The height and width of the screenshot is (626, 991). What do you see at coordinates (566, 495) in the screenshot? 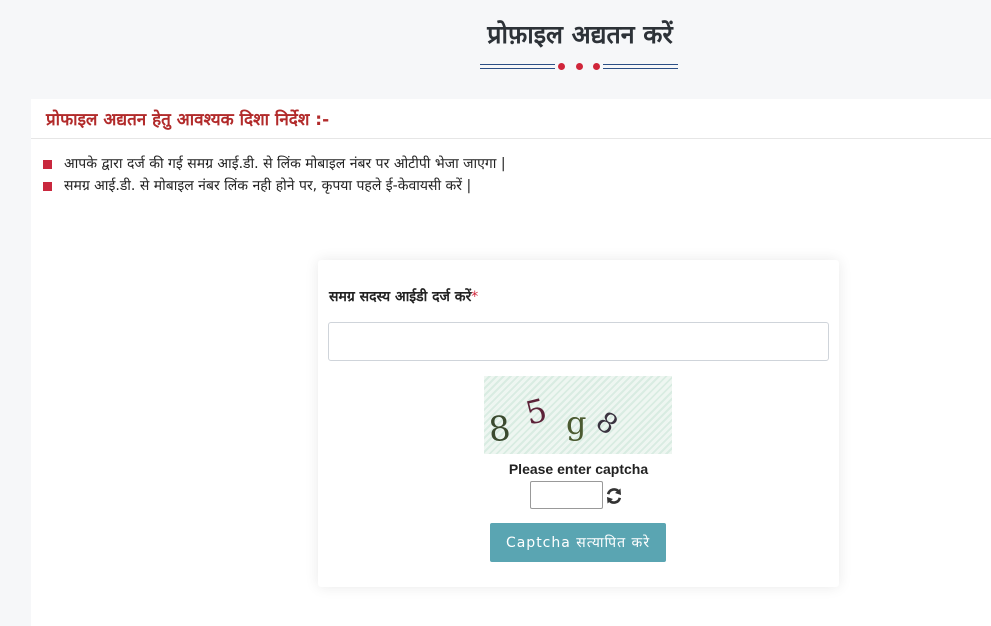
I see `captcha-input` at bounding box center [566, 495].